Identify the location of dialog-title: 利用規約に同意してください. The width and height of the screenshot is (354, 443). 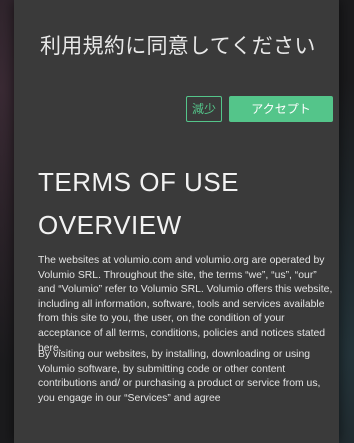
(178, 46).